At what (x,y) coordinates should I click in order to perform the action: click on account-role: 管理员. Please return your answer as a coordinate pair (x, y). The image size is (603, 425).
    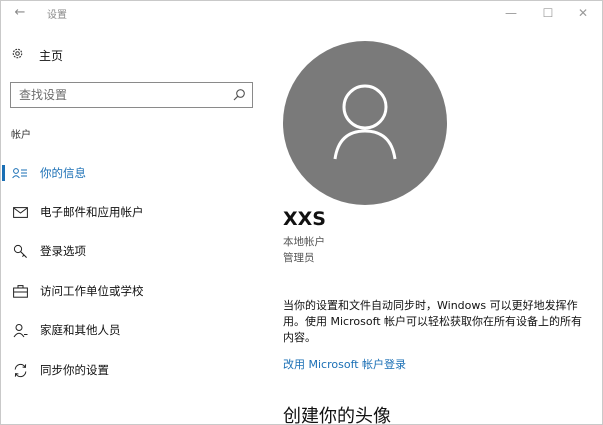
    Looking at the image, I should click on (299, 258).